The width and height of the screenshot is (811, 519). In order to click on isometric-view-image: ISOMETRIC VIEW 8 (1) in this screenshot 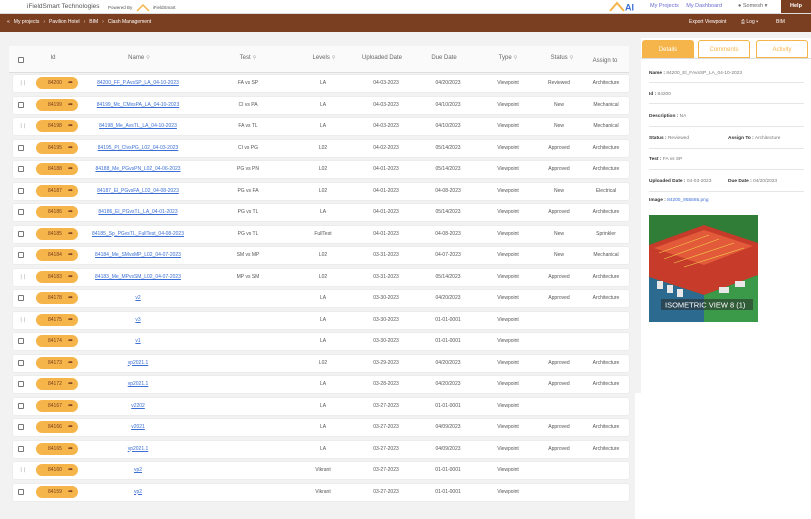, I will do `click(703, 268)`.